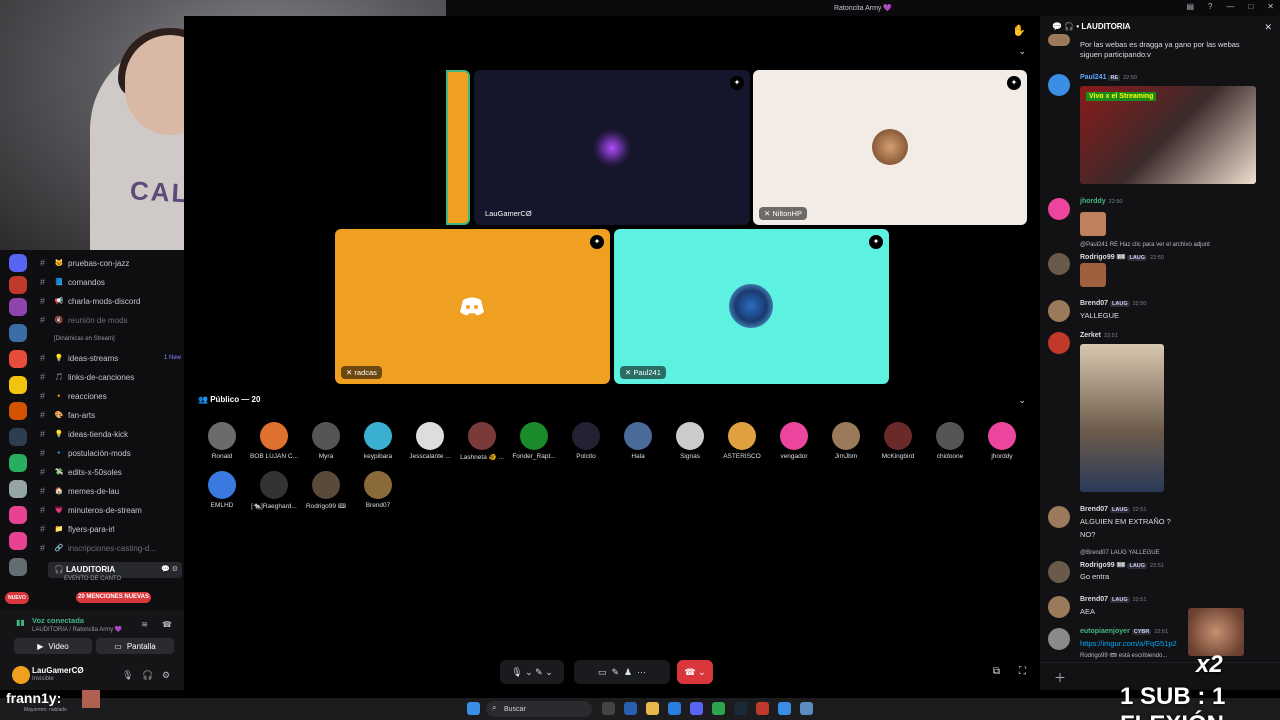  What do you see at coordinates (622, 672) in the screenshot?
I see `activity-controls: ▭ ✎ ♟ ···` at bounding box center [622, 672].